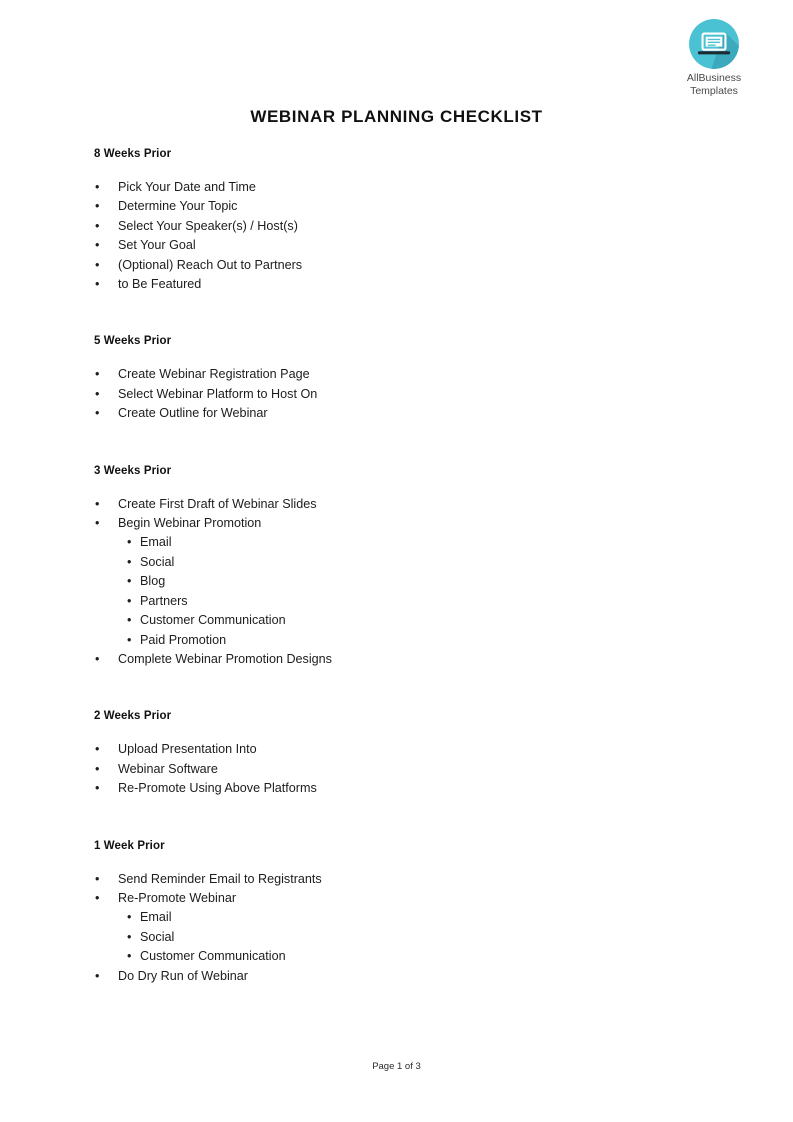 The image size is (793, 1122). What do you see at coordinates (404, 413) in the screenshot?
I see `checklist-item: • Create Outline for Webinar` at bounding box center [404, 413].